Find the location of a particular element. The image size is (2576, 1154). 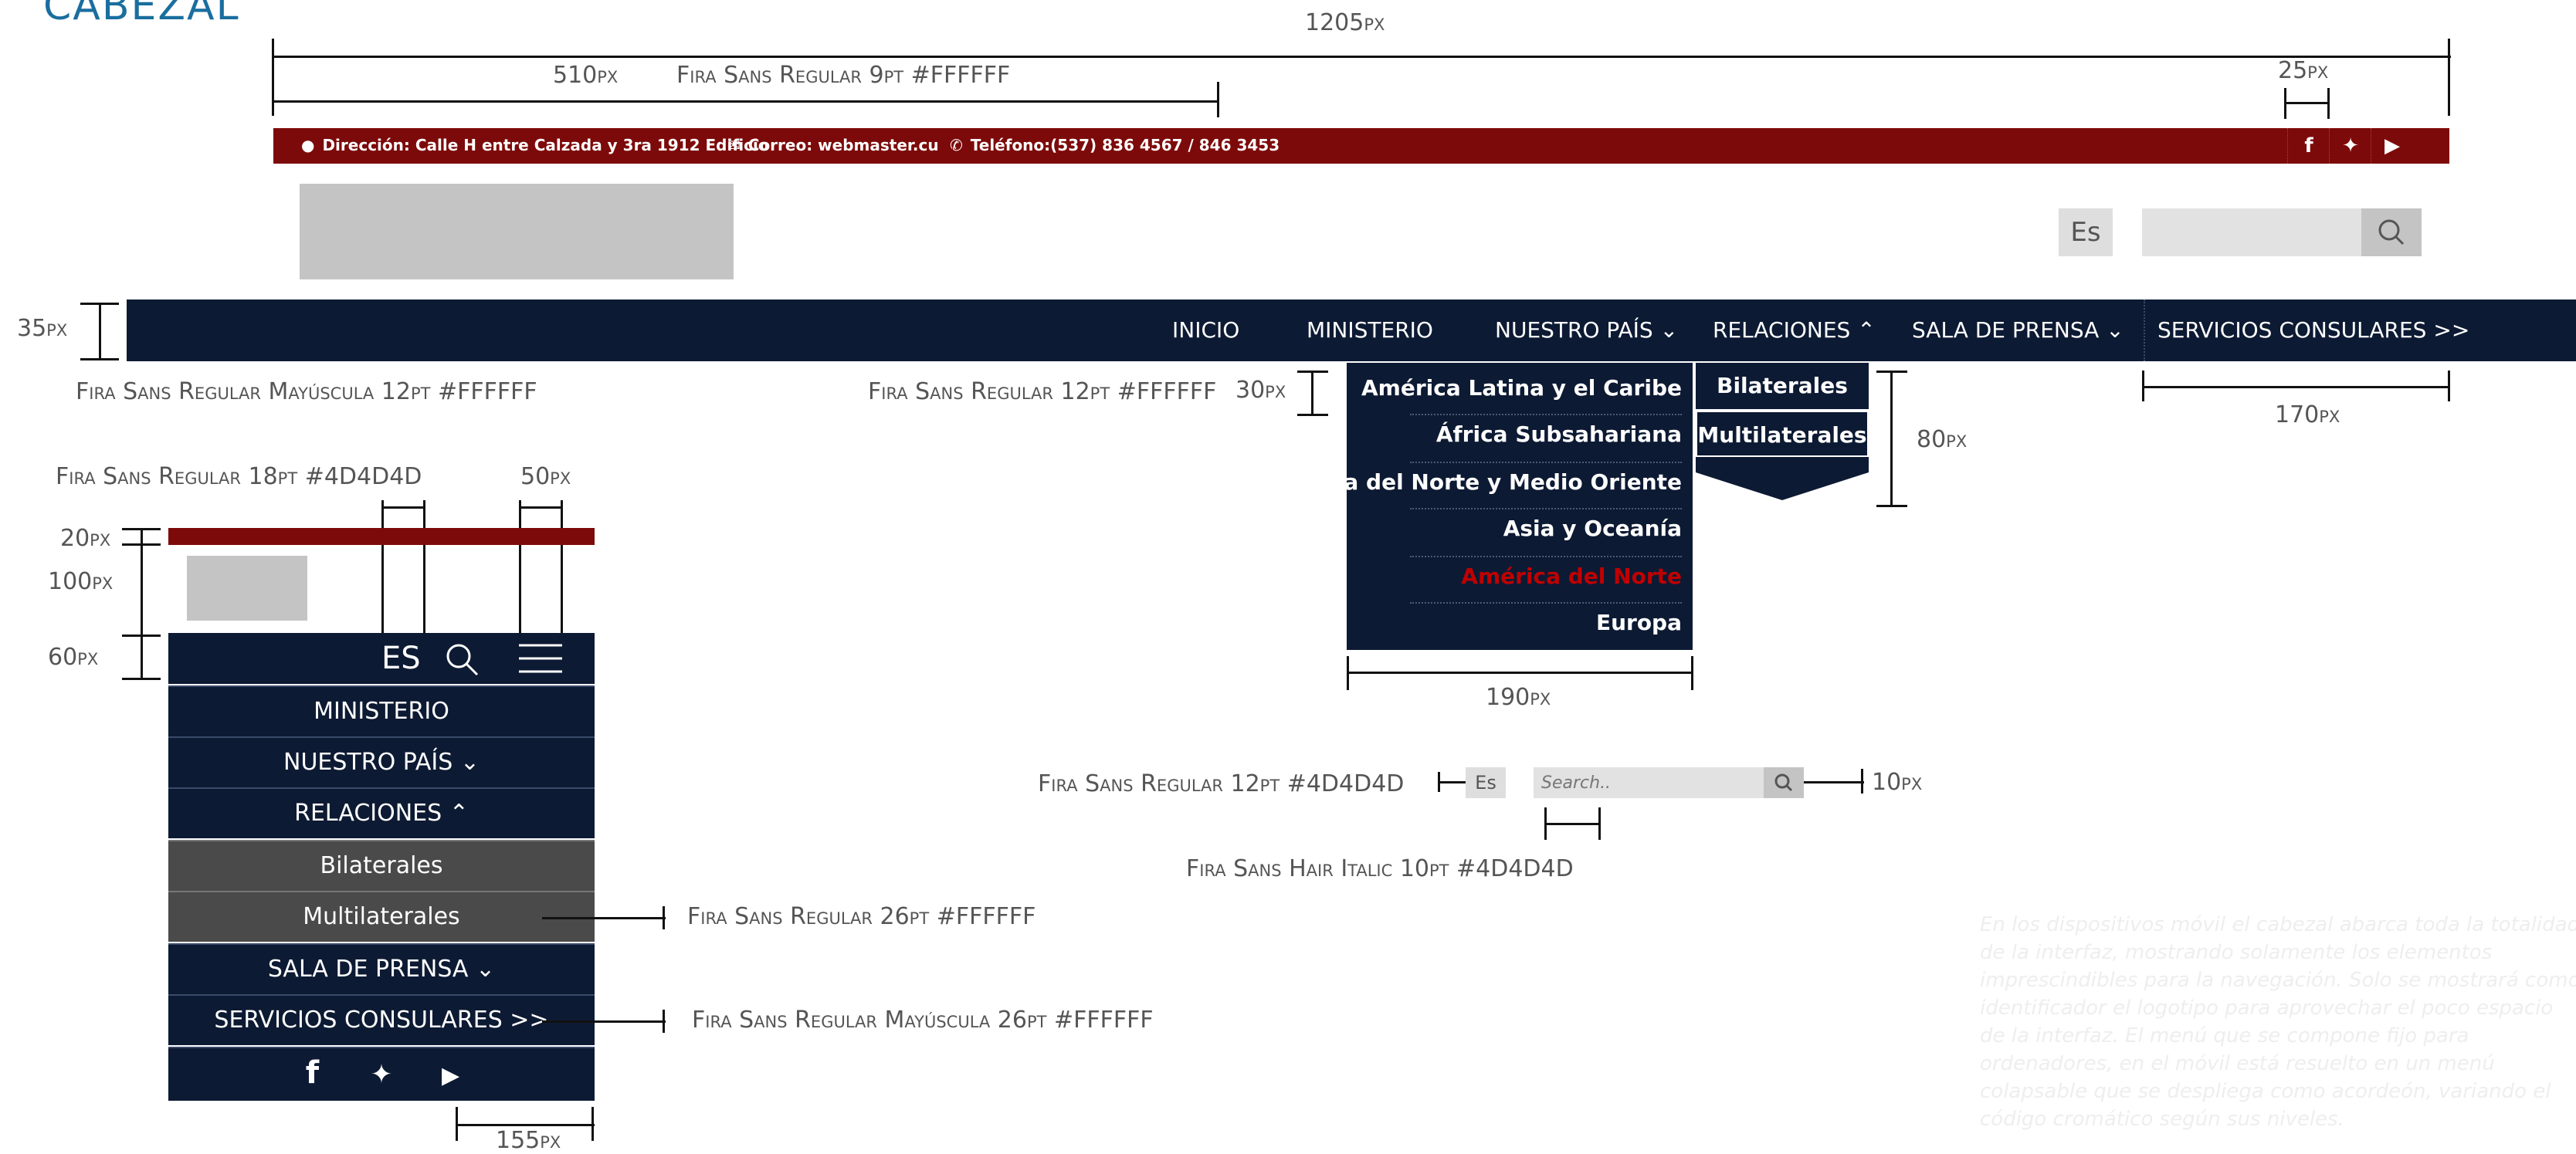

mobile-sub-bilaterales: Bilaterales is located at coordinates (381, 865).